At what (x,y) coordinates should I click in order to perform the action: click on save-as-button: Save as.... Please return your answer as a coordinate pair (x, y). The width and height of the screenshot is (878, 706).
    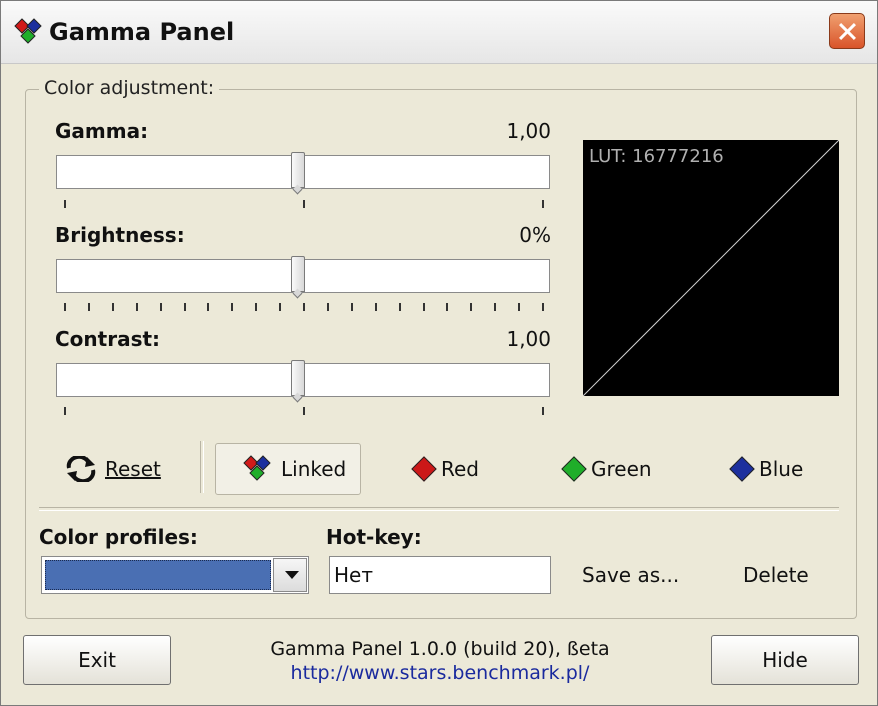
    Looking at the image, I should click on (630, 575).